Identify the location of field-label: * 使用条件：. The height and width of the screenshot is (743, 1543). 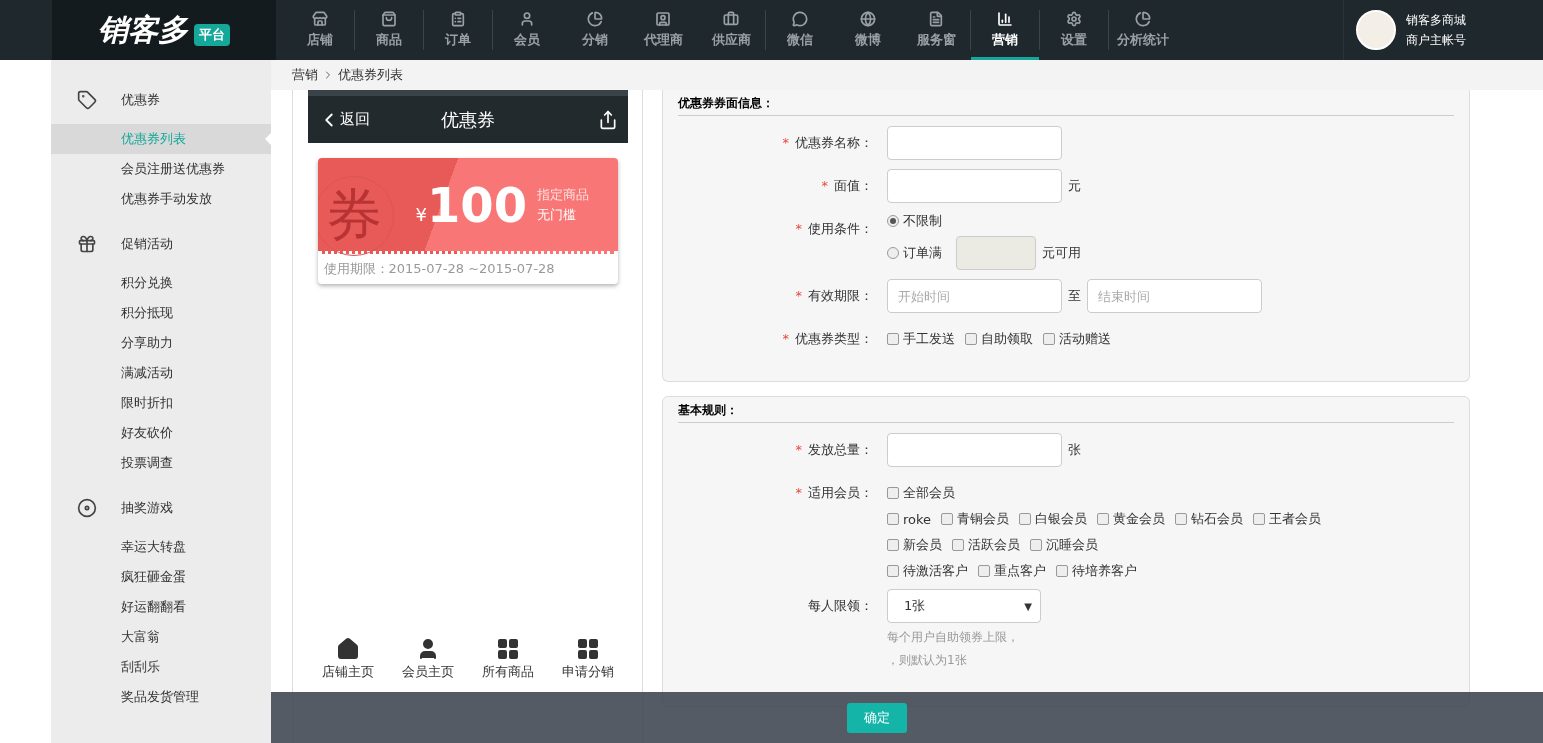
(833, 229).